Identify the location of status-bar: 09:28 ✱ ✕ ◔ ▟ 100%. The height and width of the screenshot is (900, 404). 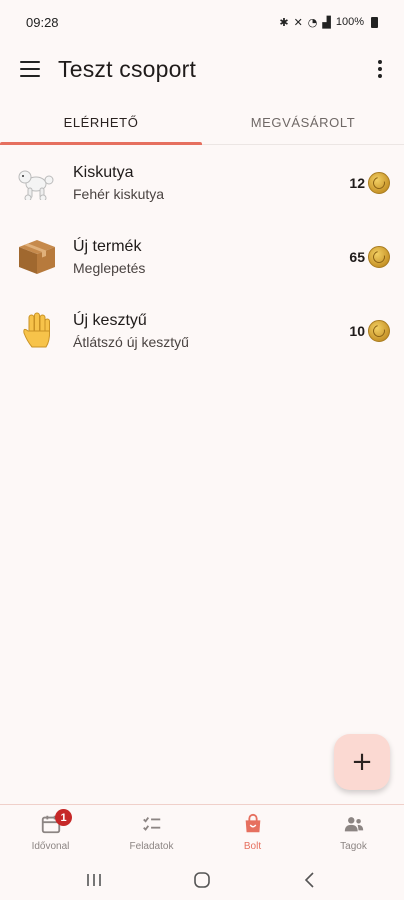
(202, 22).